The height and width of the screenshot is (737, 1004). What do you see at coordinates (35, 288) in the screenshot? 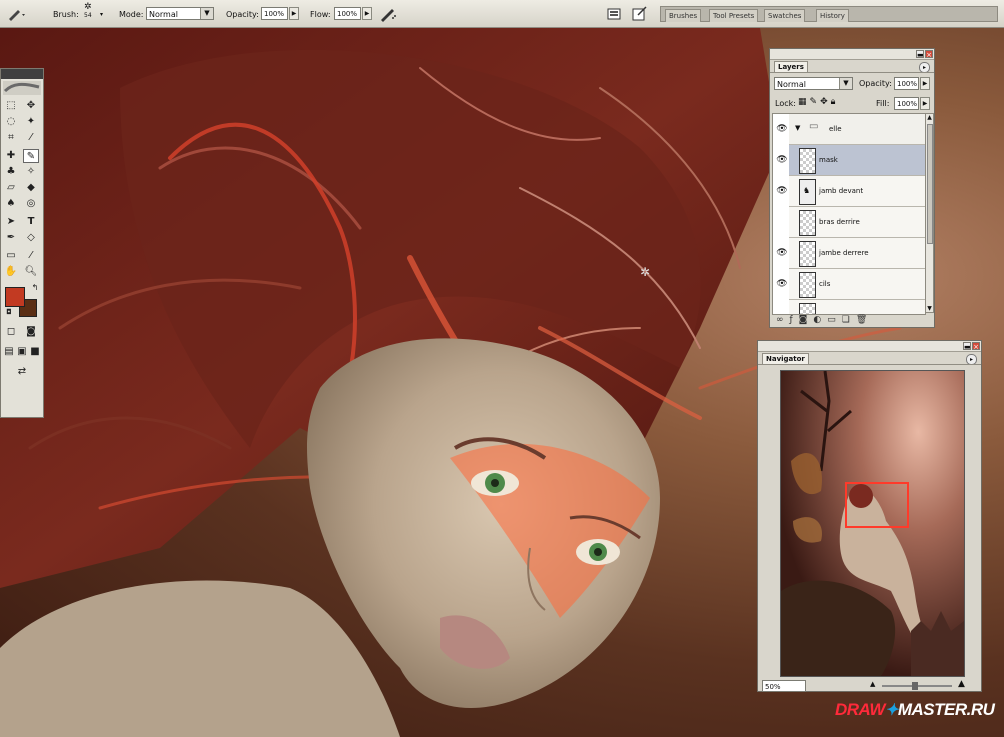
I see `swap-colors-icon: ↰` at bounding box center [35, 288].